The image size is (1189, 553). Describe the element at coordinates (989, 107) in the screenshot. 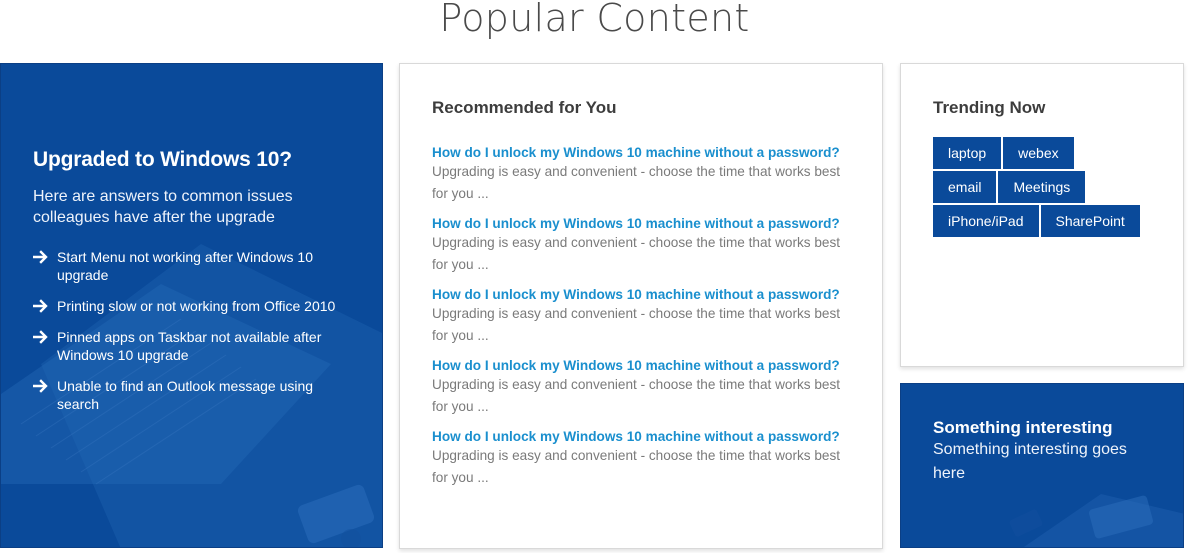

I see `trending-heading: Trending Now` at that location.